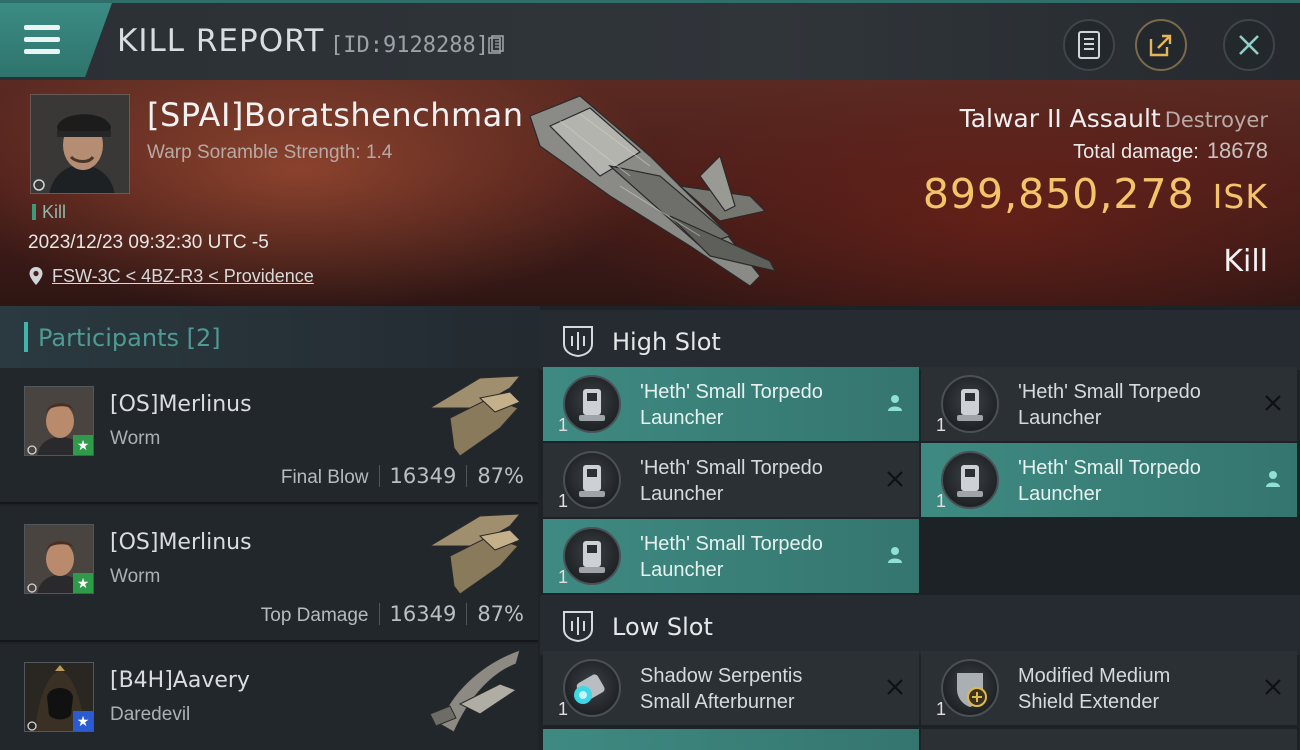 This screenshot has width=1300, height=750. Describe the element at coordinates (475, 691) in the screenshot. I see `daredevil-ship-icon` at that location.